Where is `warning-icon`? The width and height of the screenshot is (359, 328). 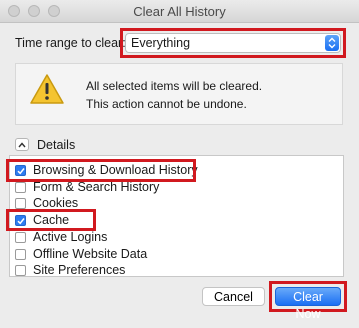
warning-icon is located at coordinates (47, 89).